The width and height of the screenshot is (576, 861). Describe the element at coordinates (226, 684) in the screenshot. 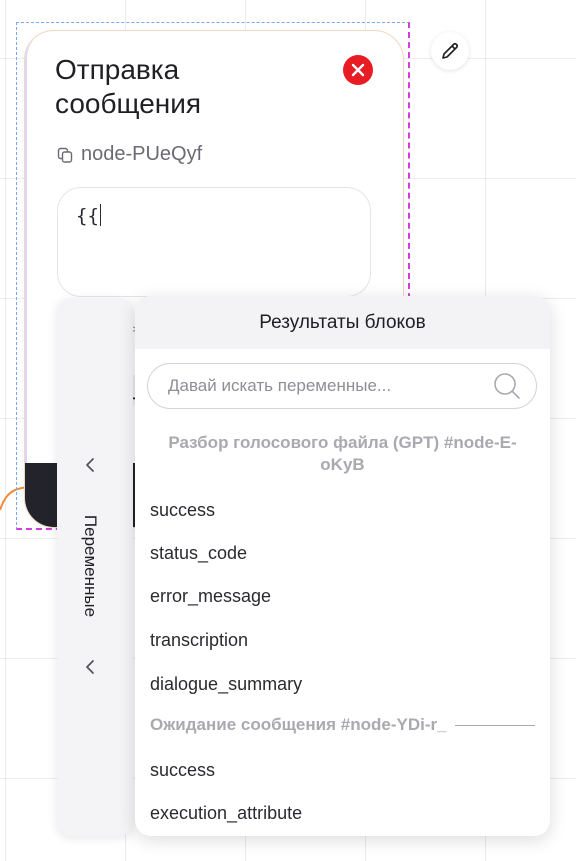

I see `variable-item: dialogue_summary` at that location.